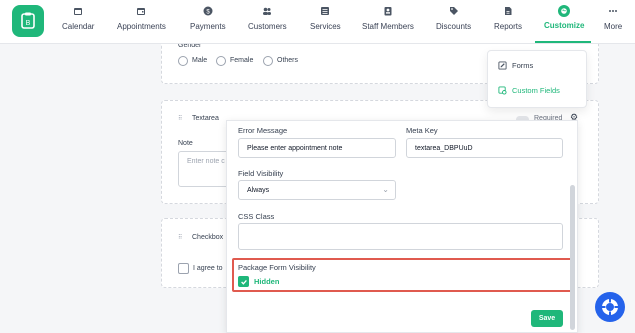 This screenshot has height=333, width=635. I want to click on menu-item-custom-fields: Custom Fields, so click(529, 90).